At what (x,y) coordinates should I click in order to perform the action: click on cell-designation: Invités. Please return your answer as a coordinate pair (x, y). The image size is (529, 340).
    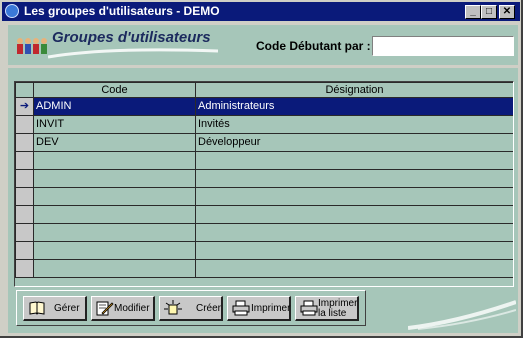
    Looking at the image, I should click on (354, 124).